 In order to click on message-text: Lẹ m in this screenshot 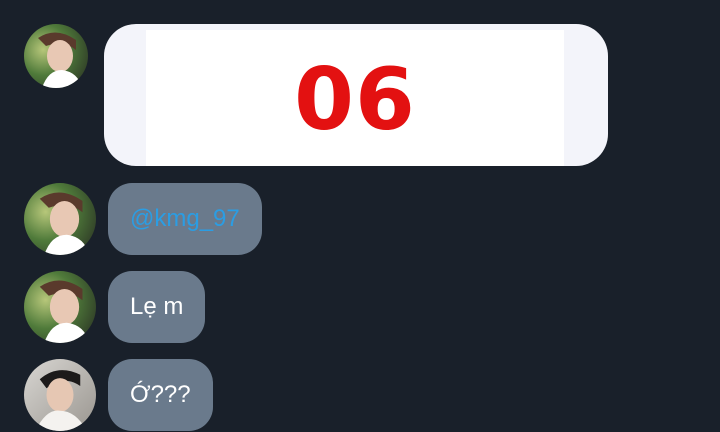, I will do `click(157, 306)`.